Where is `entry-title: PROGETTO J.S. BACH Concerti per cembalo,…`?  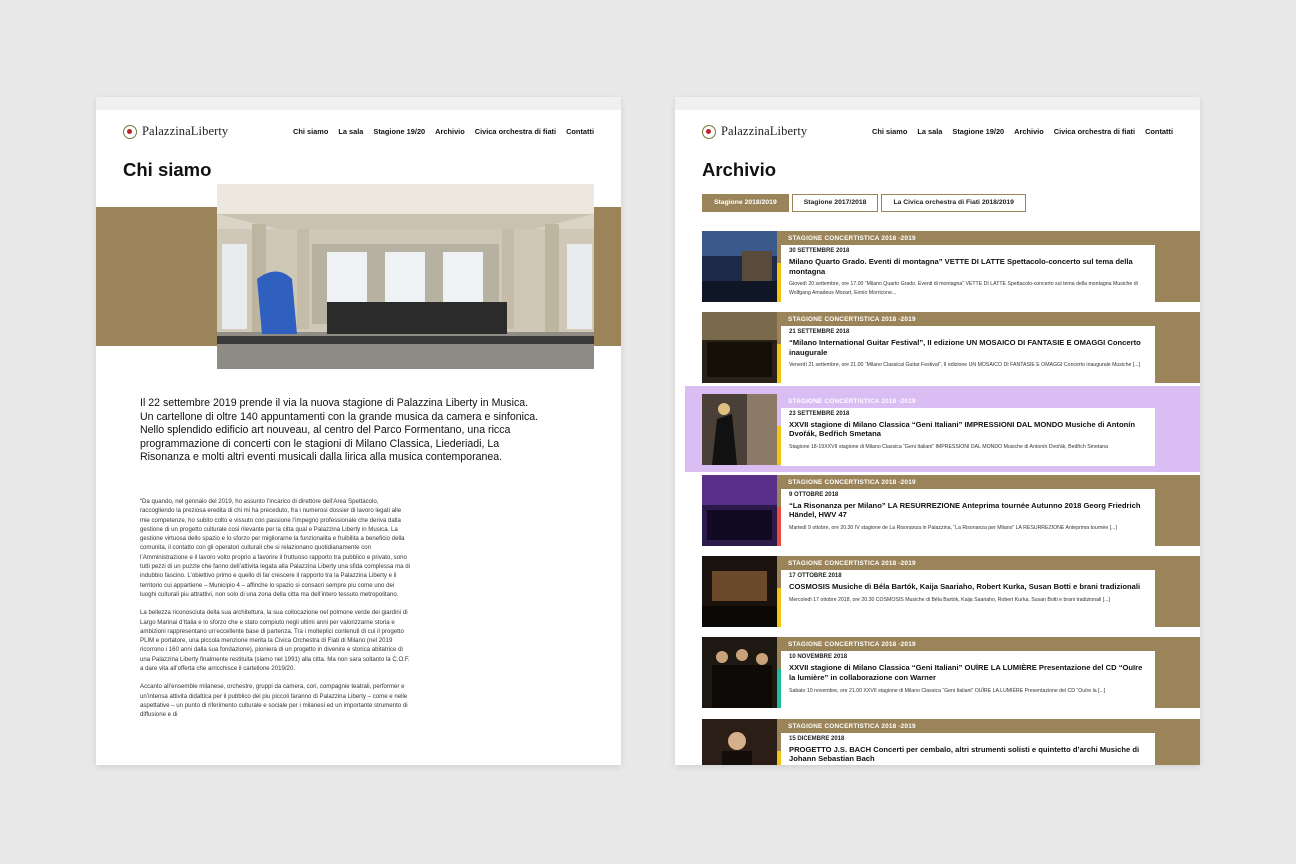
entry-title: PROGETTO J.S. BACH Concerti per cembalo,… is located at coordinates (968, 754).